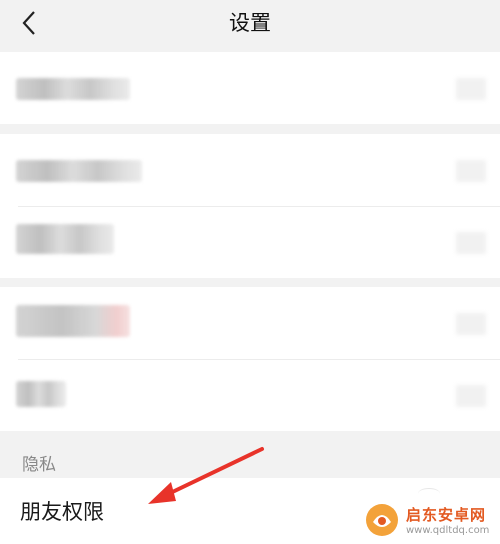 This screenshot has width=500, height=544. What do you see at coordinates (39, 465) in the screenshot?
I see `privacy-section-label: 隐私` at bounding box center [39, 465].